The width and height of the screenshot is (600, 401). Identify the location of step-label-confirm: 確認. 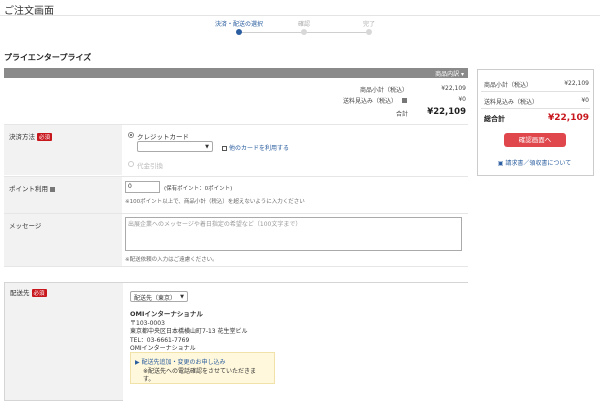
(304, 24).